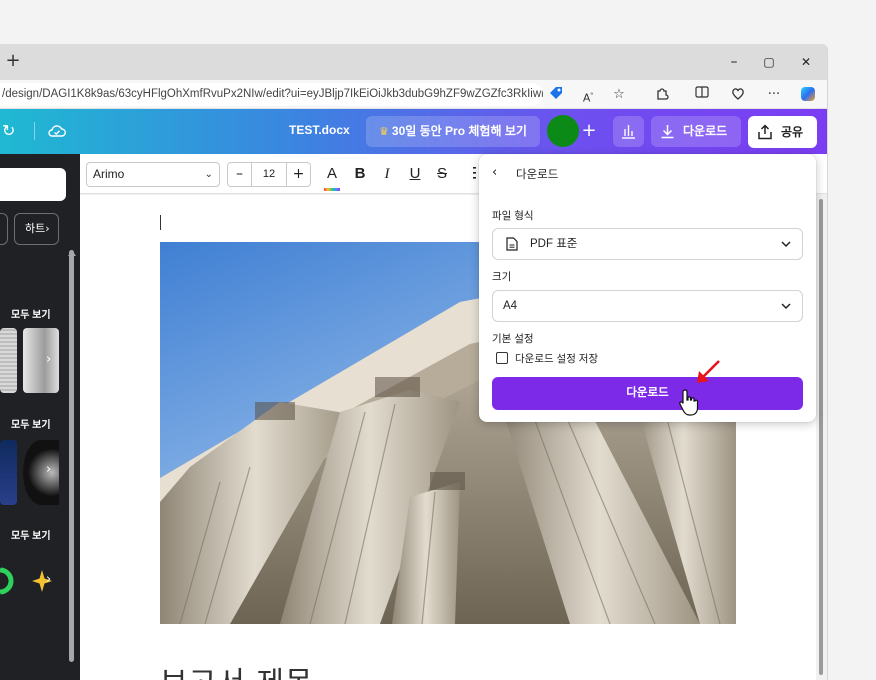 The height and width of the screenshot is (680, 876). Describe the element at coordinates (208, 174) in the screenshot. I see `chevron-down-icon: ⌄` at that location.